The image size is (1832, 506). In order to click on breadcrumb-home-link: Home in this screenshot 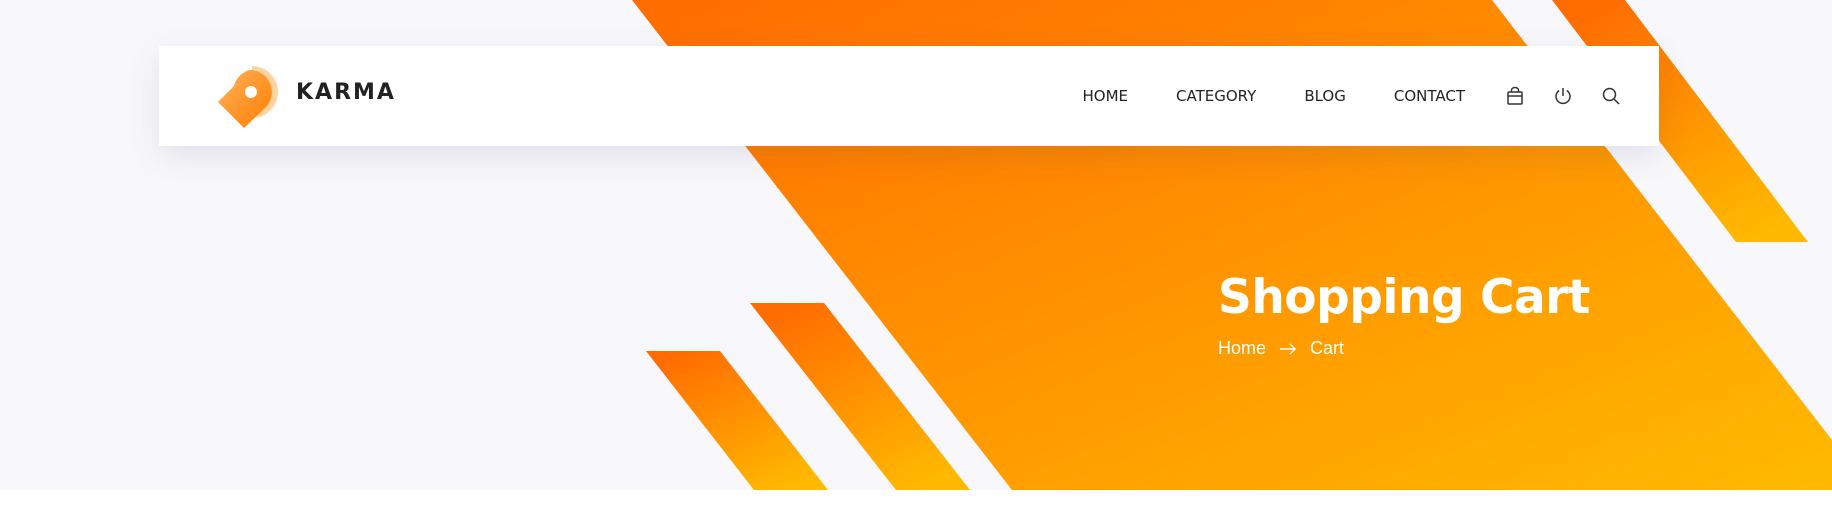, I will do `click(1242, 348)`.